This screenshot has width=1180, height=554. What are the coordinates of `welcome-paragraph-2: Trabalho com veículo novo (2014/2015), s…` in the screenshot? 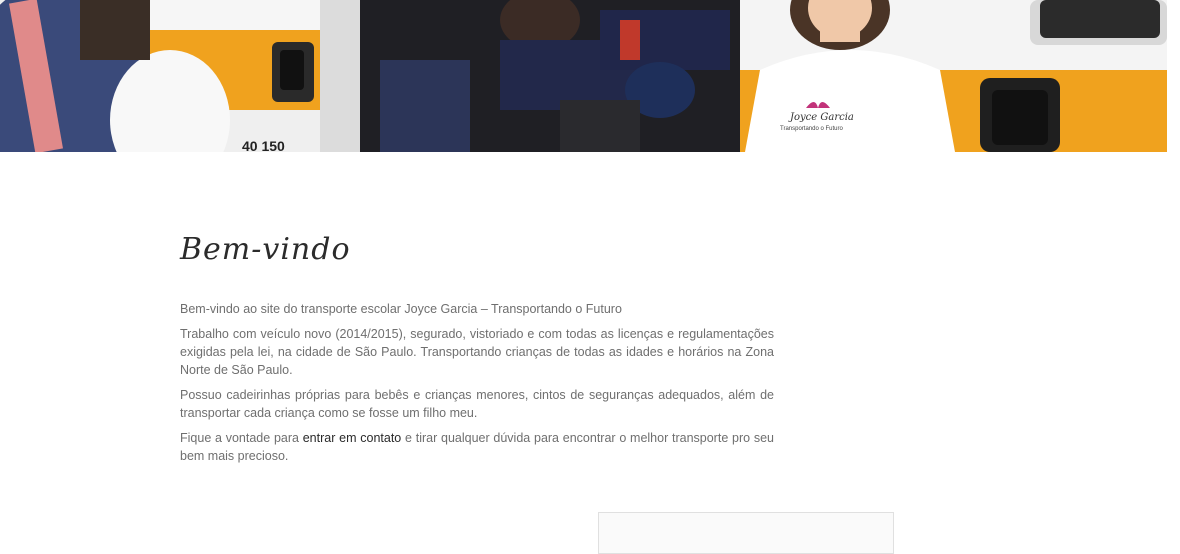 It's located at (477, 352).